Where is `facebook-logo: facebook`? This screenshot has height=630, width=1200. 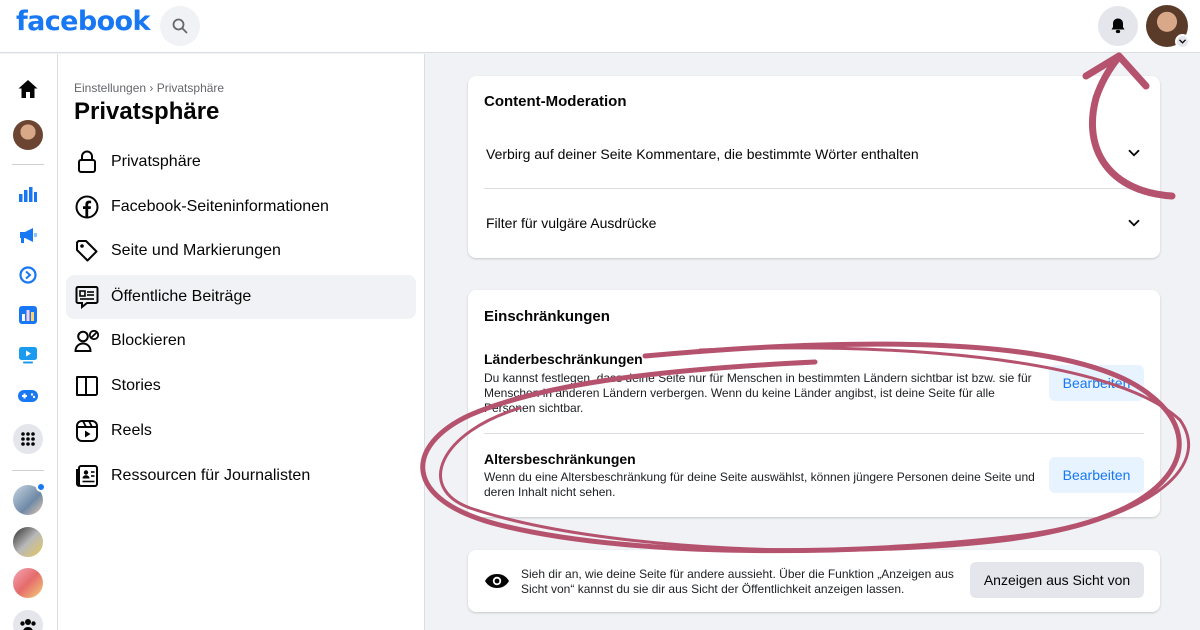
facebook-logo: facebook is located at coordinates (83, 21).